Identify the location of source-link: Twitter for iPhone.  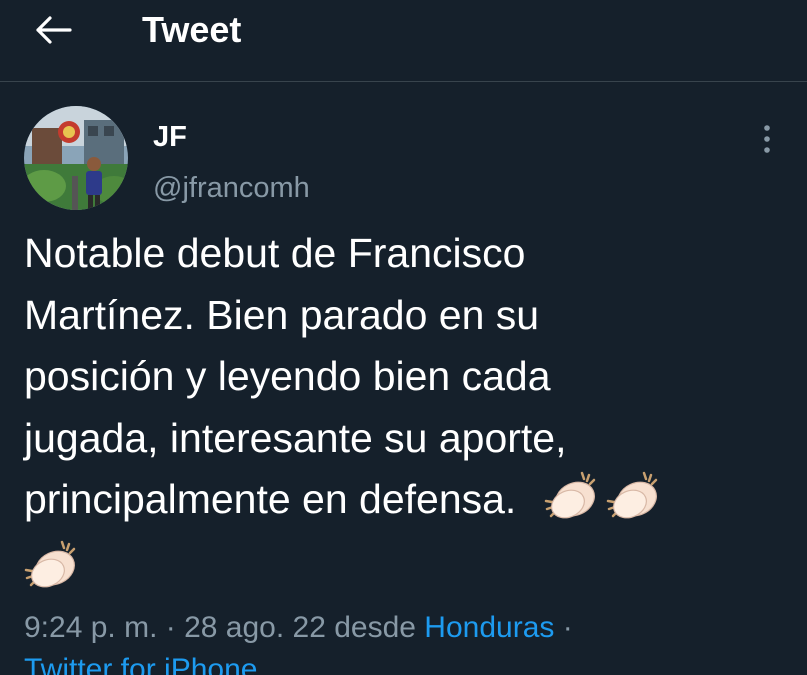
(140, 662).